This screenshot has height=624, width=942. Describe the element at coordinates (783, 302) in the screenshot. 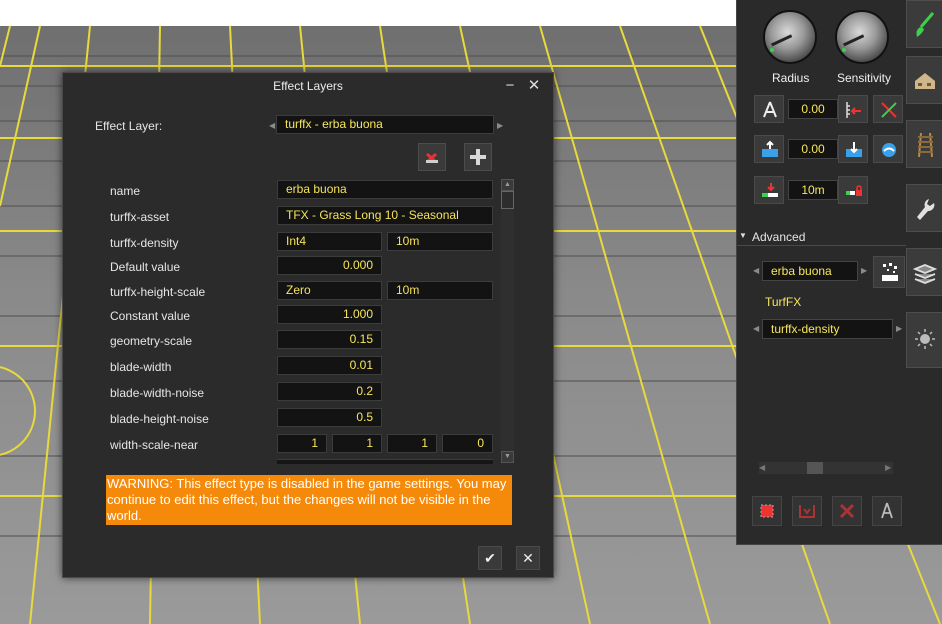

I see `turffx-label: TurfFX` at that location.